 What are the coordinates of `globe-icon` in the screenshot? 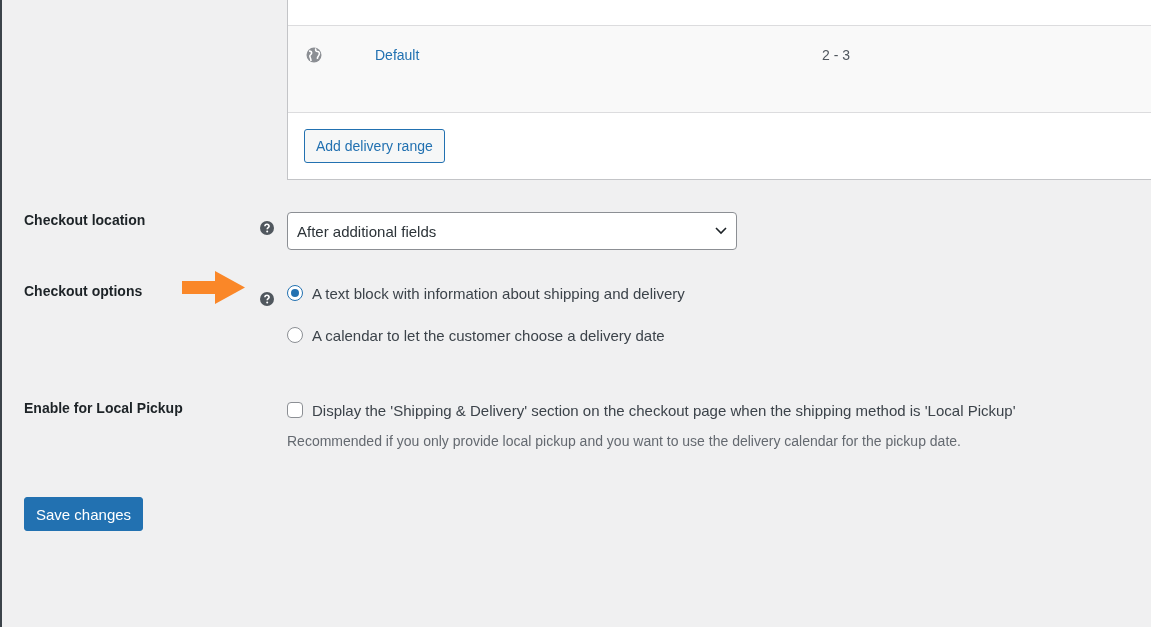 It's located at (314, 55).